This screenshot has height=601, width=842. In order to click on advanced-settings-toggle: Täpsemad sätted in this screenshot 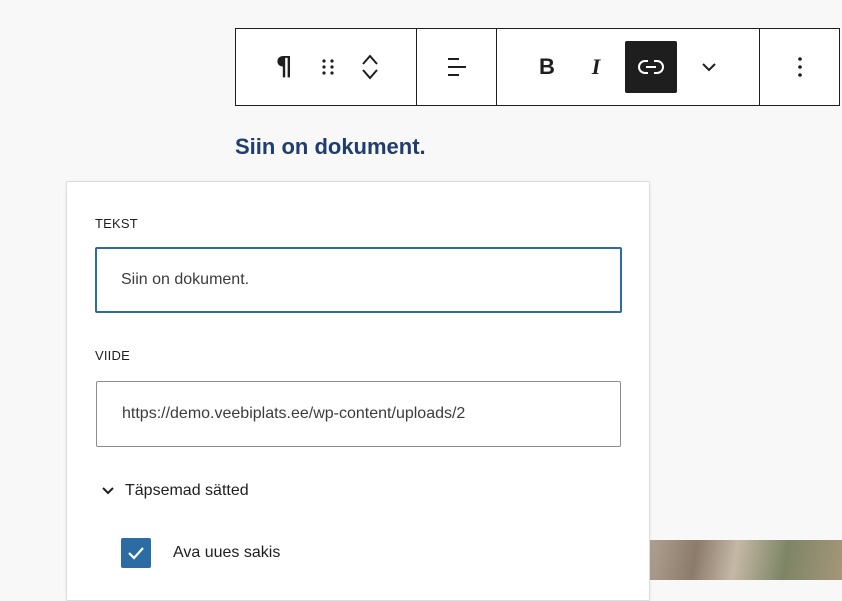, I will do `click(175, 491)`.